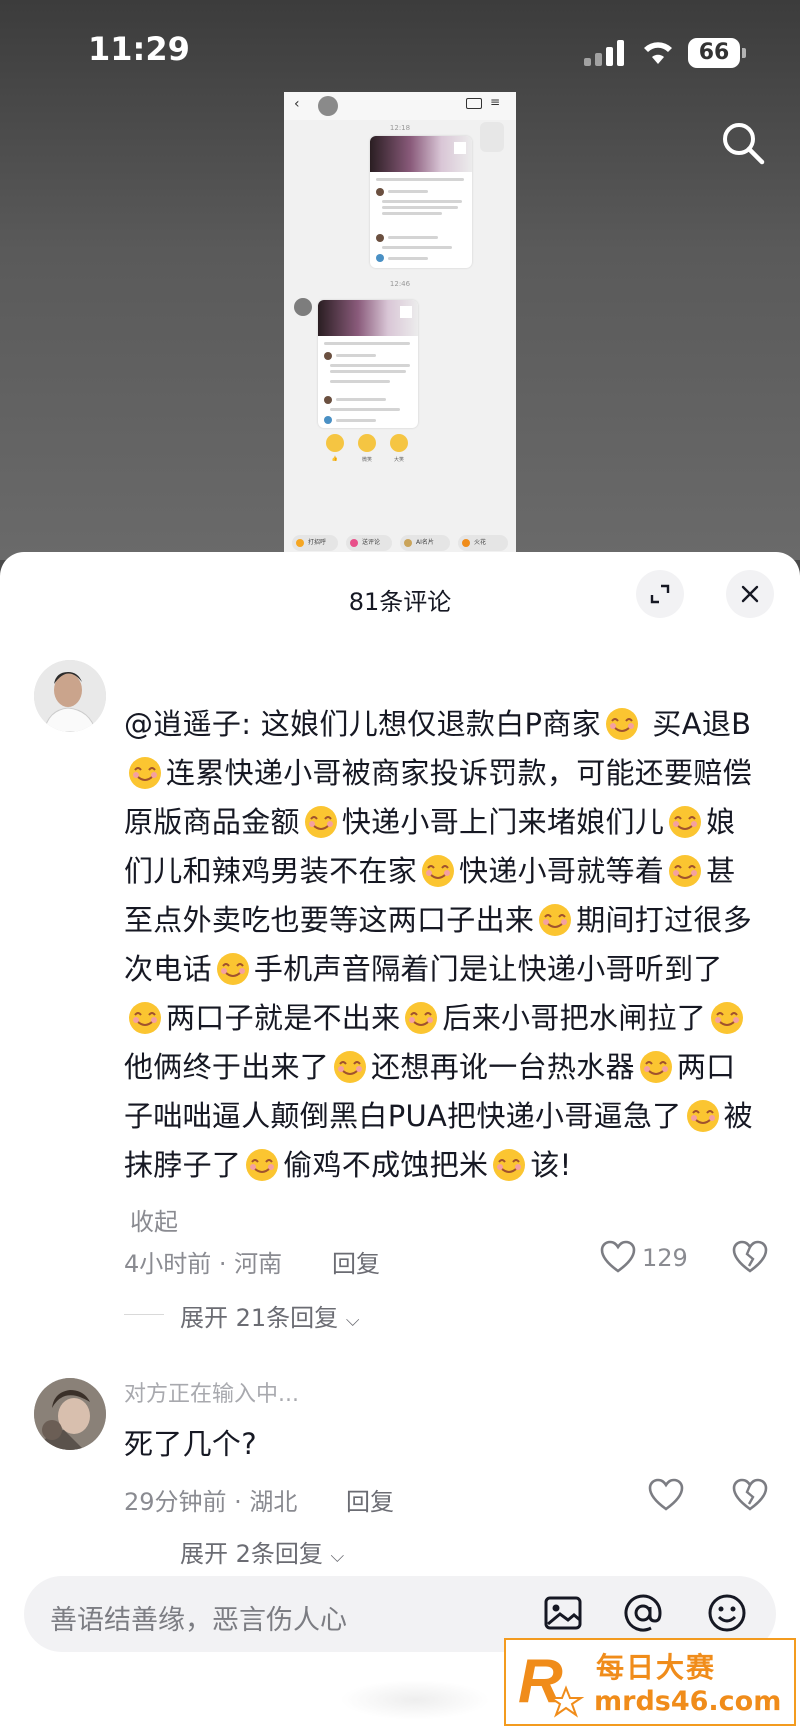 The width and height of the screenshot is (800, 1733). I want to click on site-watermark: R 每日大赛 mrds46.com, so click(650, 1682).